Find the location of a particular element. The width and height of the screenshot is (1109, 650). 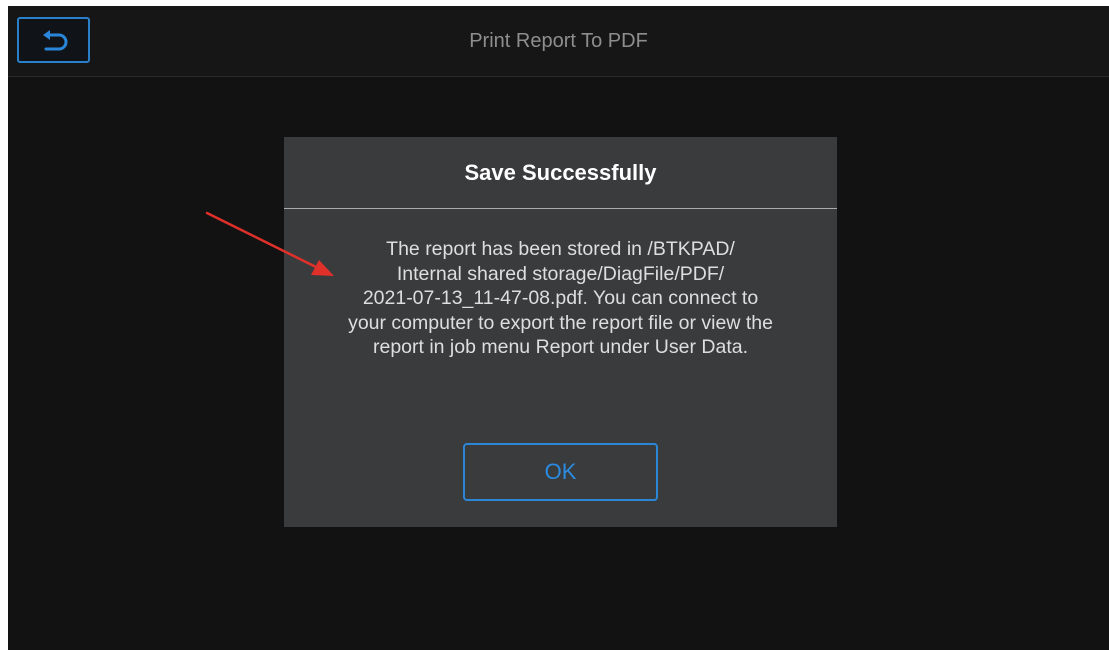

message-line: The report has been stored in /BTKPAD/ is located at coordinates (560, 249).